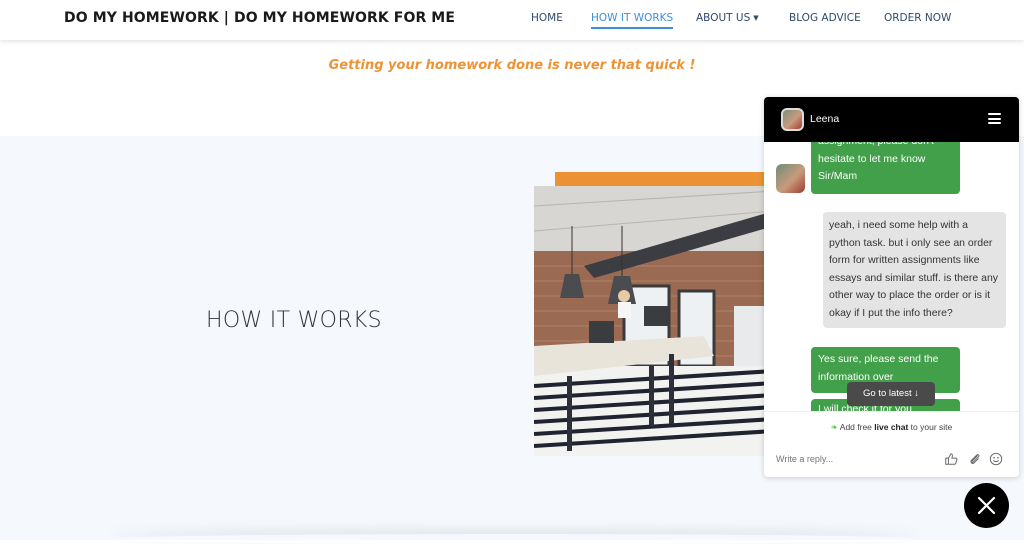 The width and height of the screenshot is (1024, 544). Describe the element at coordinates (857, 427) in the screenshot. I see `powered-prefix: Add free` at that location.